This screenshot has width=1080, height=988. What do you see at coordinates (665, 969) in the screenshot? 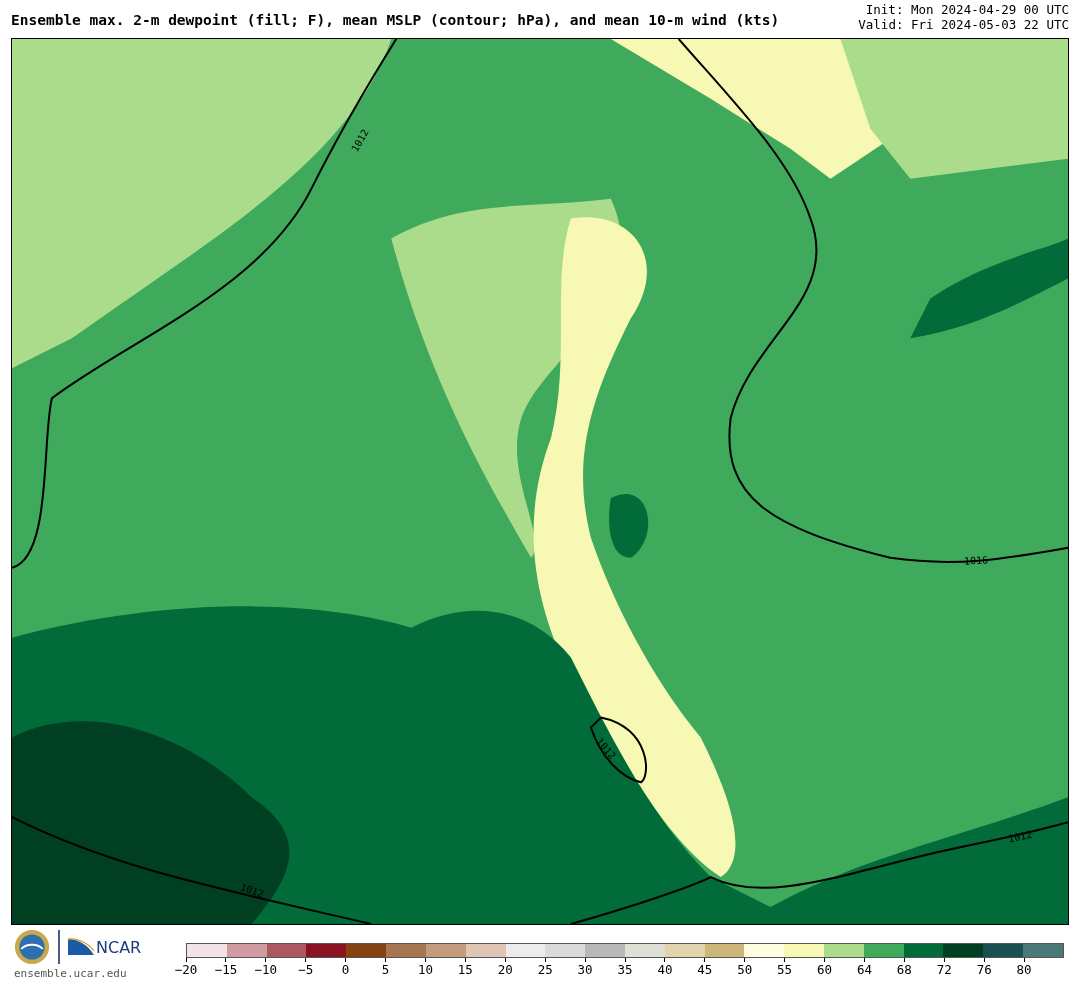
I see `tick-label: 40` at bounding box center [665, 969].